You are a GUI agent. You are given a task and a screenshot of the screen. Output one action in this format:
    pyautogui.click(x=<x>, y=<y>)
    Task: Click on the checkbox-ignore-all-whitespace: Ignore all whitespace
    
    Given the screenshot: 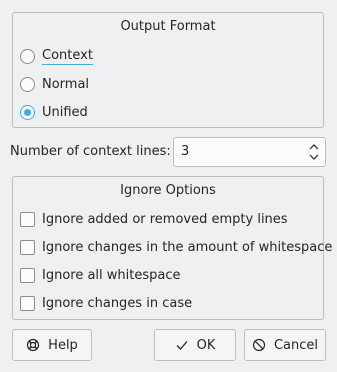 What is the action you would take?
    pyautogui.click(x=100, y=275)
    